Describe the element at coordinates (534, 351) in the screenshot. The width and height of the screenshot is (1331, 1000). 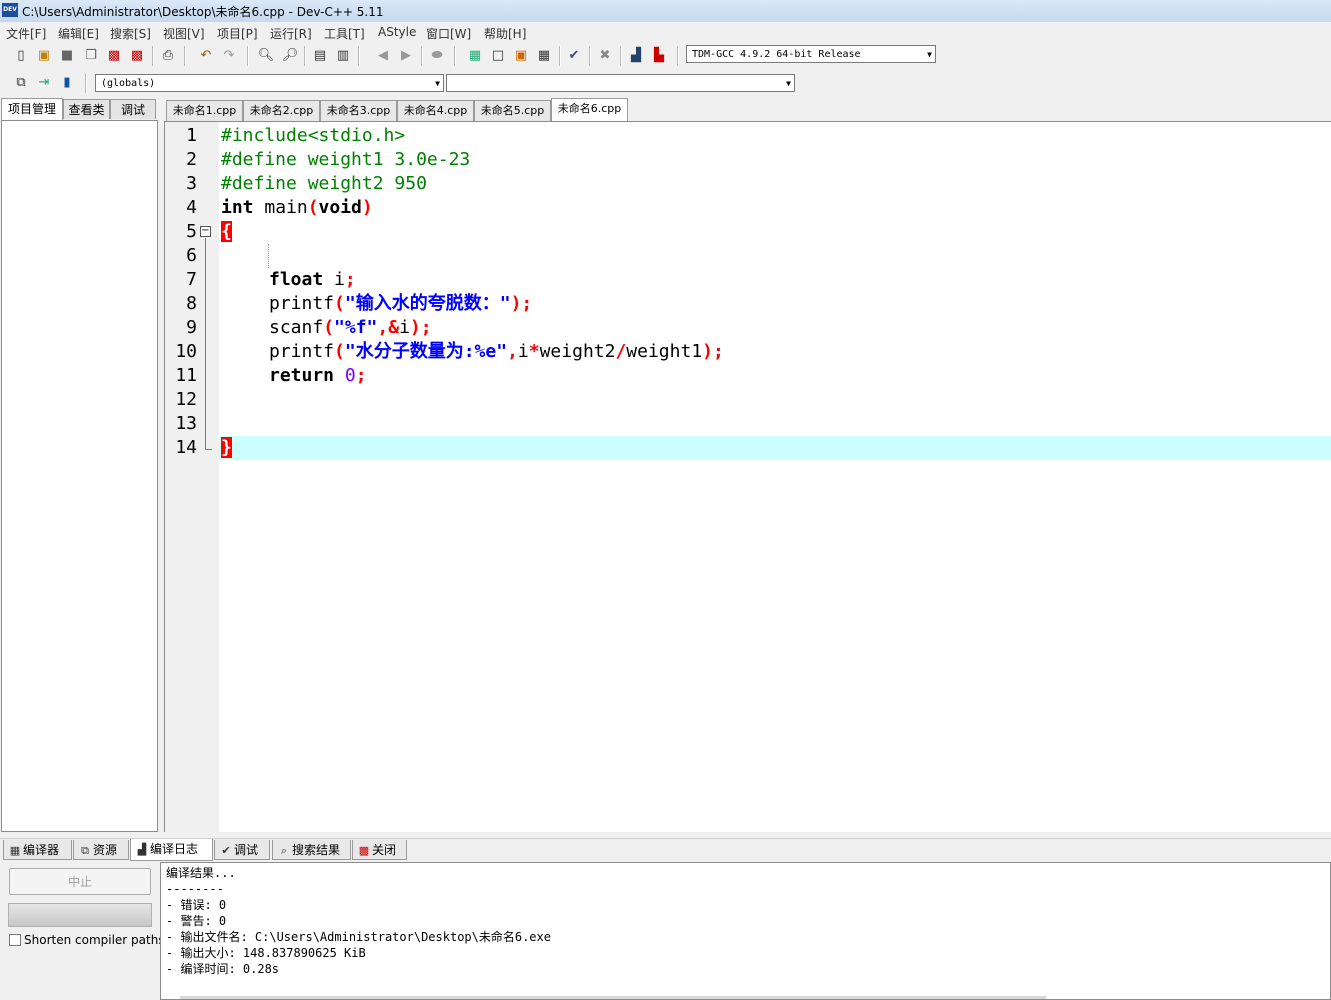
I see `symbol: *` at that location.